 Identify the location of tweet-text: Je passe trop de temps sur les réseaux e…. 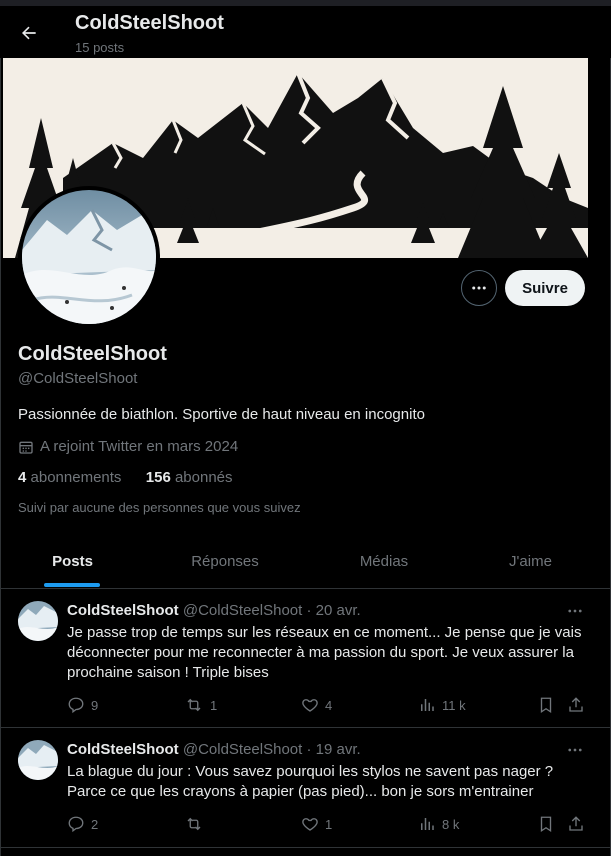
(324, 652).